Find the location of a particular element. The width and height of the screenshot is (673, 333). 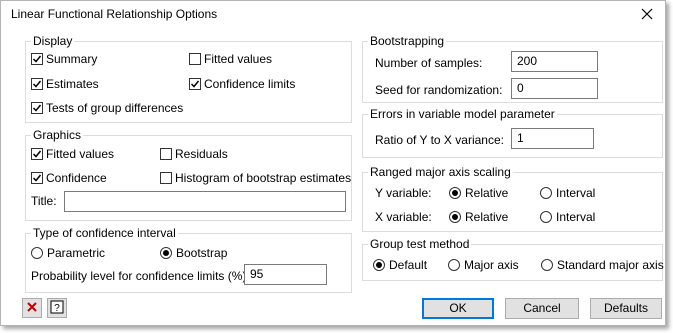

group-test-group-label: Group test method is located at coordinates (420, 244).